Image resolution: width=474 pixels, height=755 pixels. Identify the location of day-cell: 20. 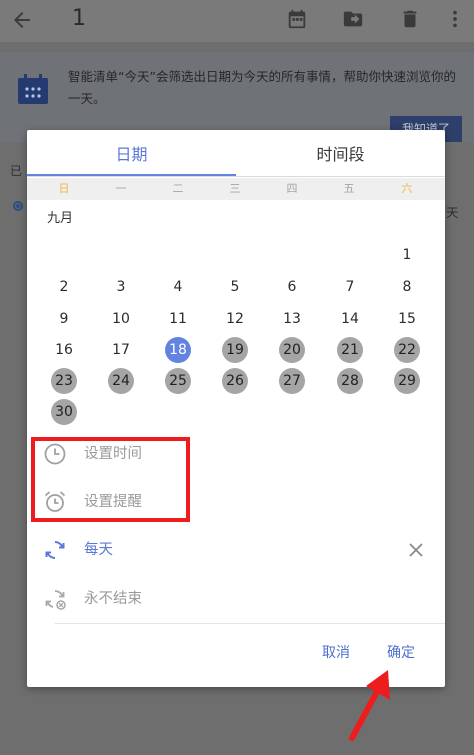
(292, 350).